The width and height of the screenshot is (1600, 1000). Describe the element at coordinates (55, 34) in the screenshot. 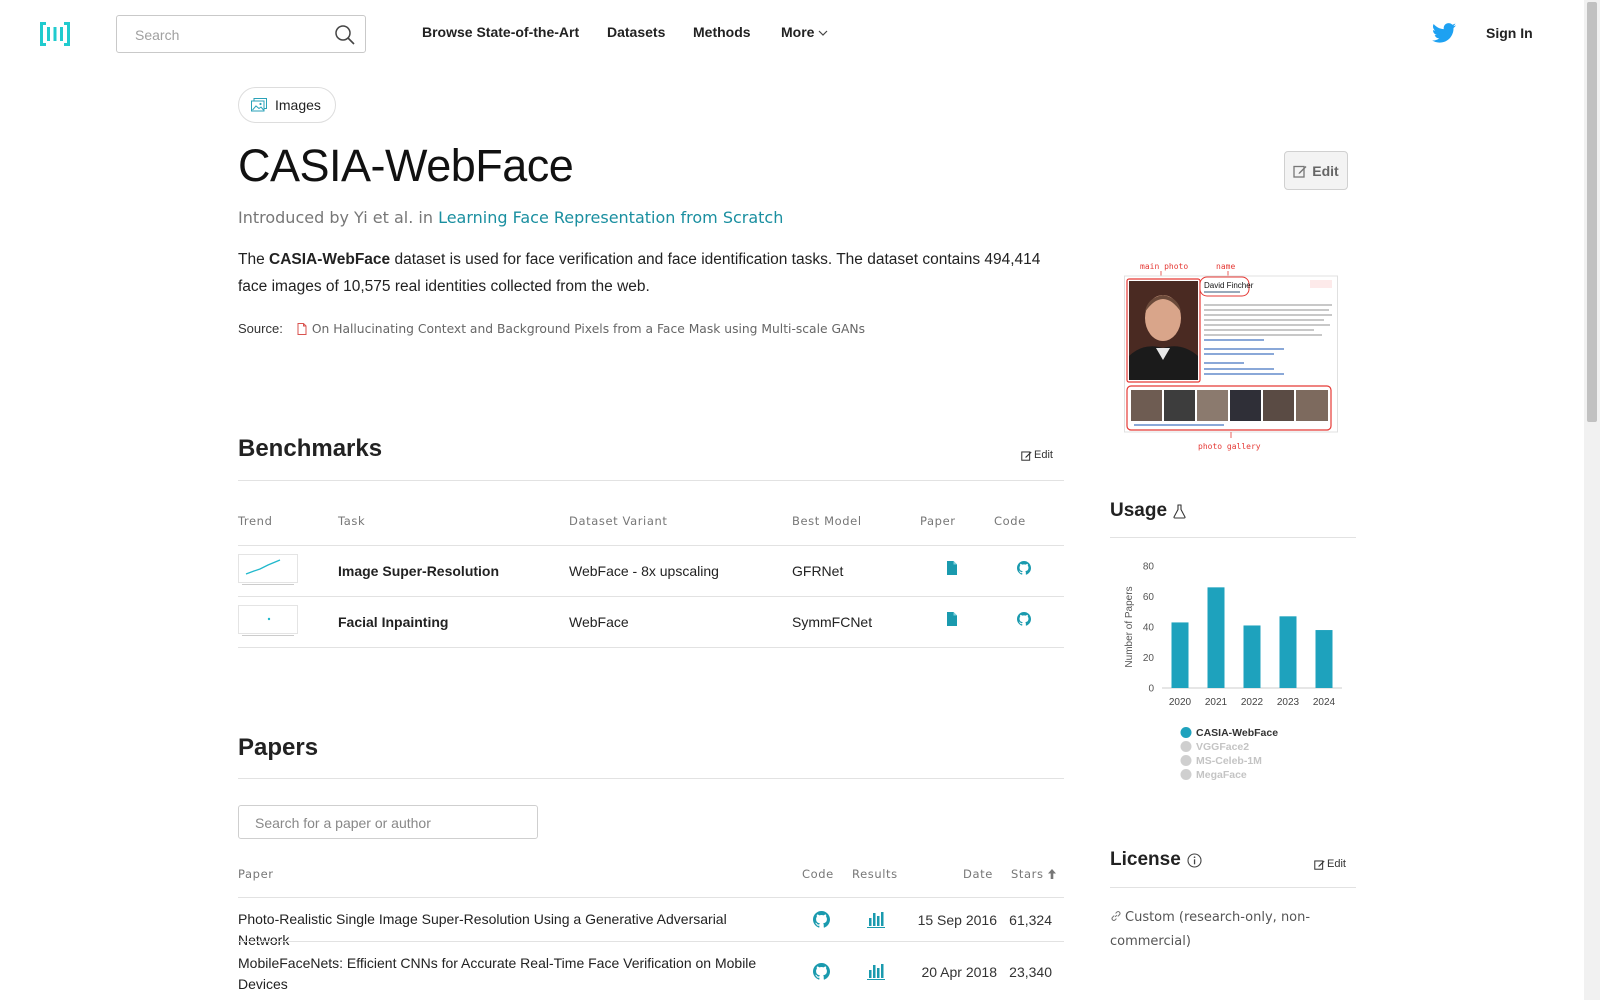

I see `site-logo-icon` at that location.